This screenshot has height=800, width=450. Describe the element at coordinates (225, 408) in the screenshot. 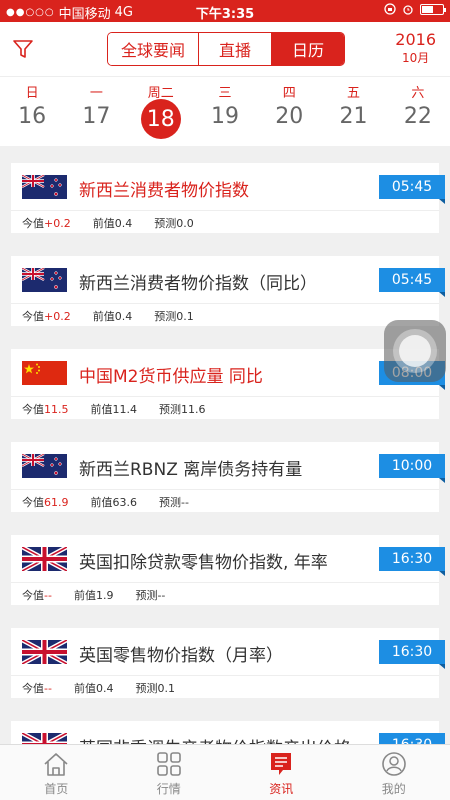

I see `event-values-row: 今值11.5 前值11.4 预测11.6` at that location.